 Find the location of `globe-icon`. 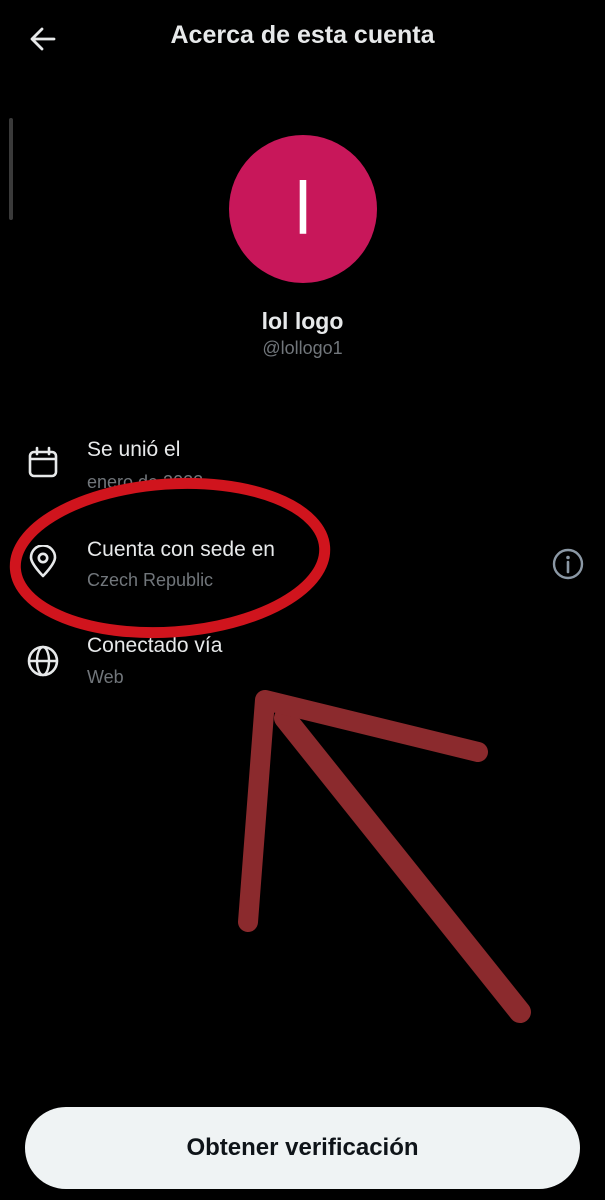

globe-icon is located at coordinates (43, 661).